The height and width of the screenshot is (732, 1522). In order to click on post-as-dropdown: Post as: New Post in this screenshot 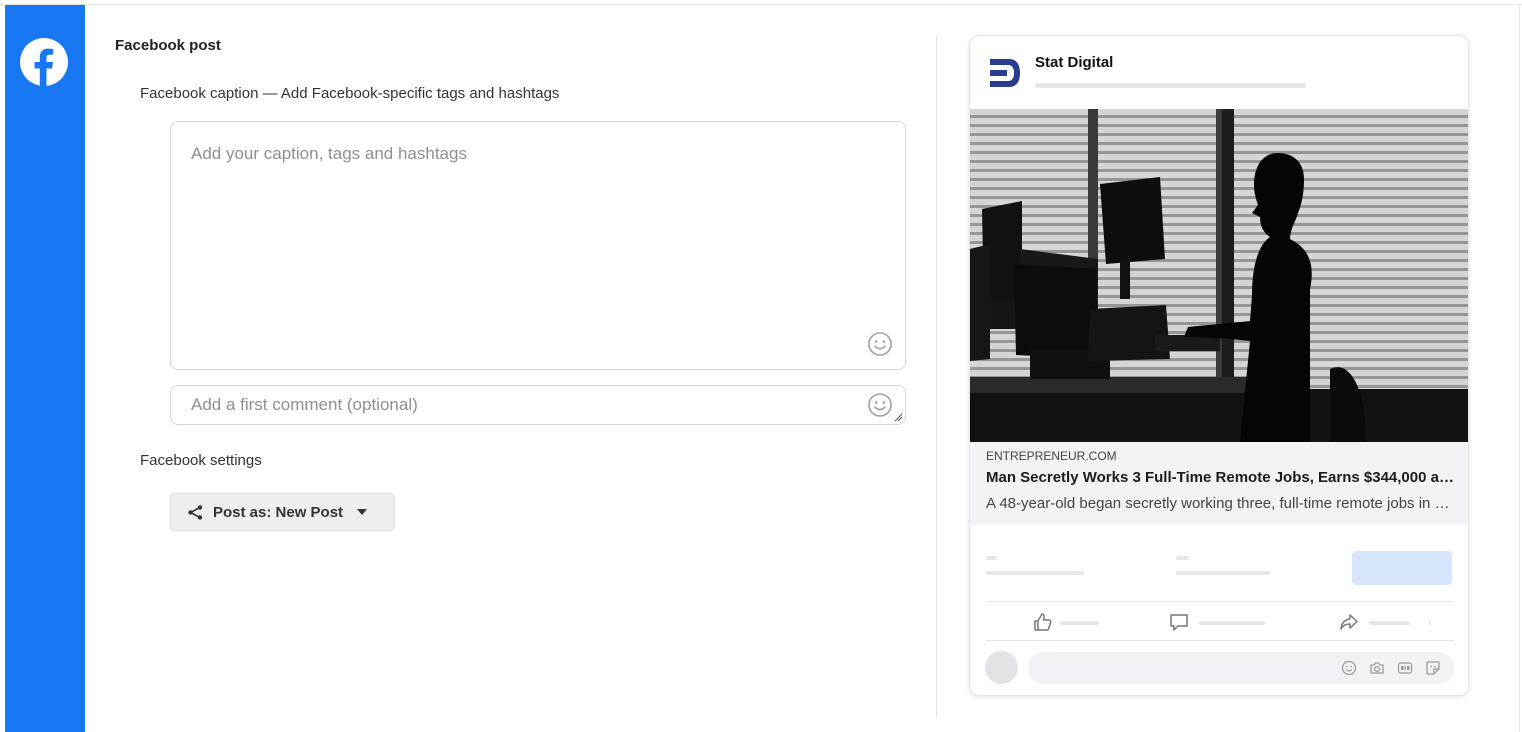, I will do `click(282, 512)`.